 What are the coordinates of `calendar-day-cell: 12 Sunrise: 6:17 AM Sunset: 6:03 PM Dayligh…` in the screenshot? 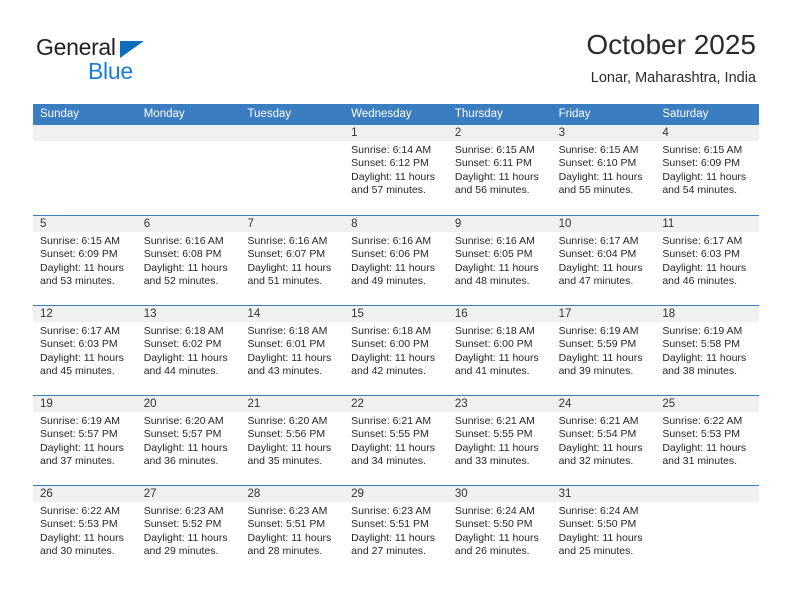 It's located at (85, 350).